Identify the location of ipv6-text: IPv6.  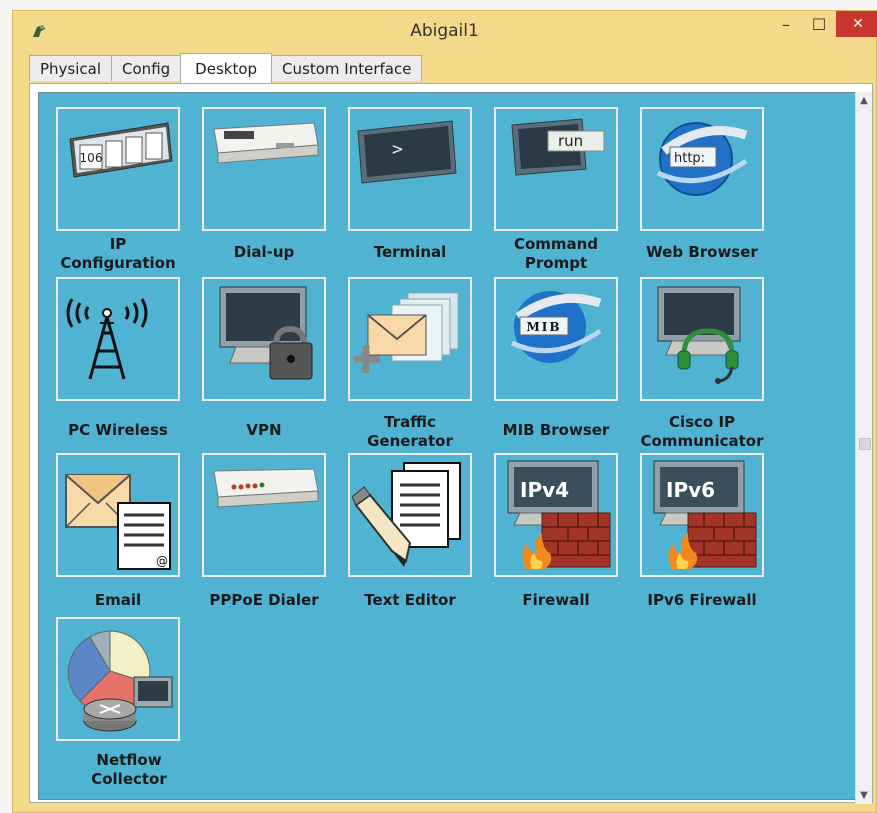
(690, 490).